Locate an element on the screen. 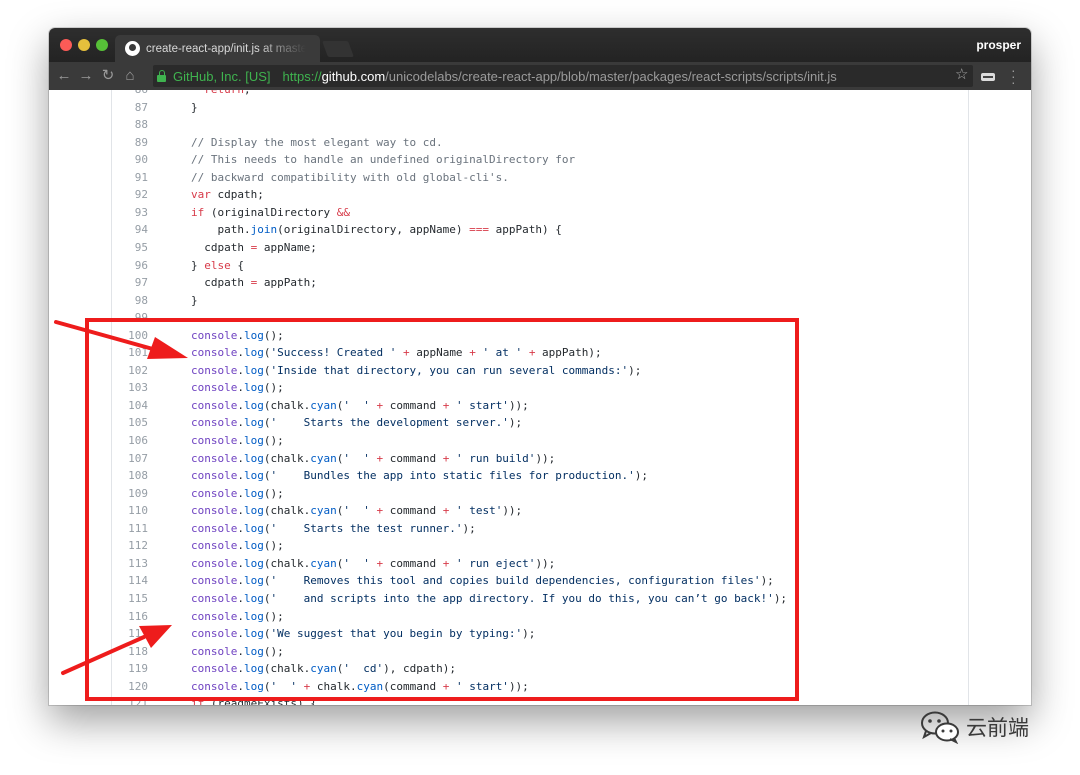 The width and height of the screenshot is (1080, 775). wechat-icon is located at coordinates (940, 727).